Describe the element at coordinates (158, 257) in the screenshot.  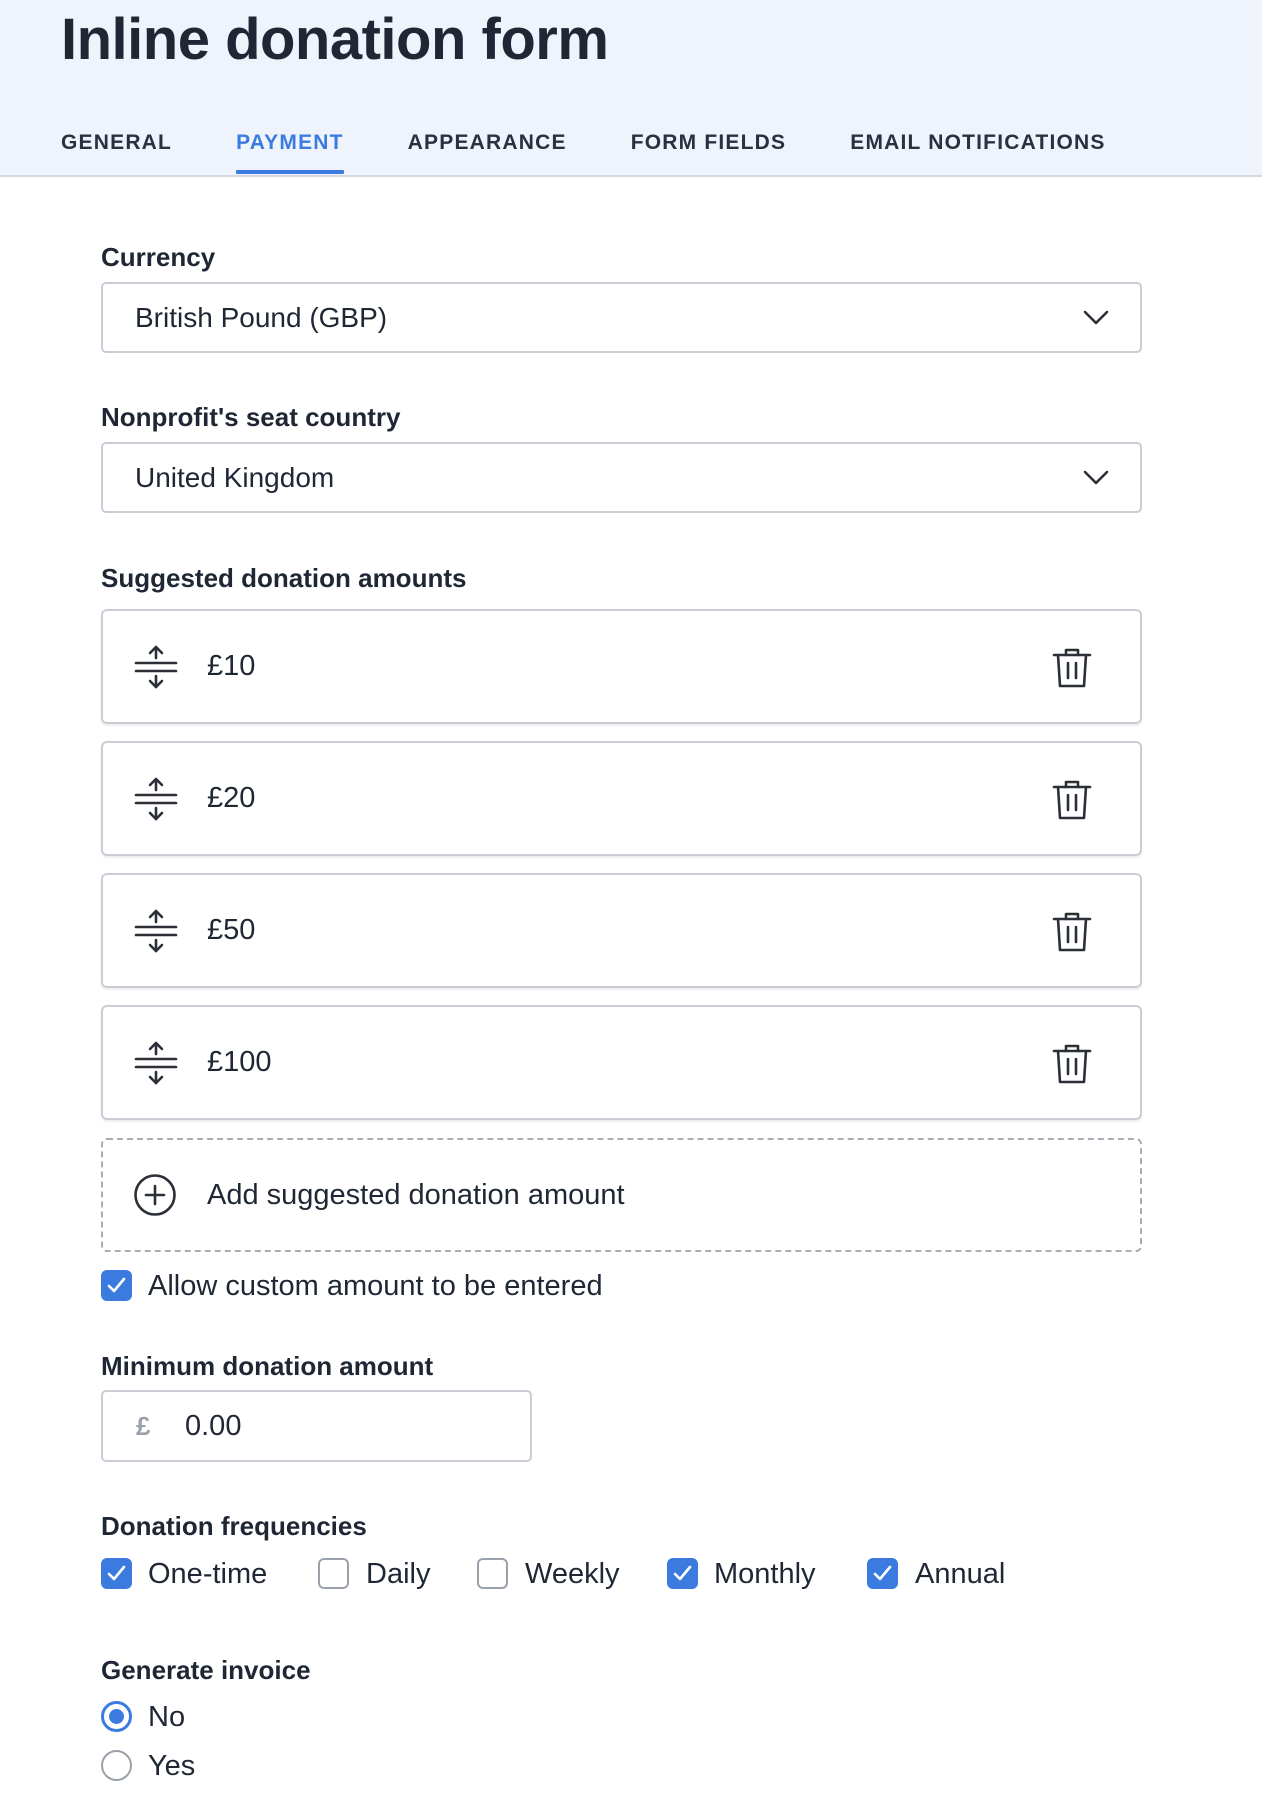
I see `currency-label: Currency` at that location.